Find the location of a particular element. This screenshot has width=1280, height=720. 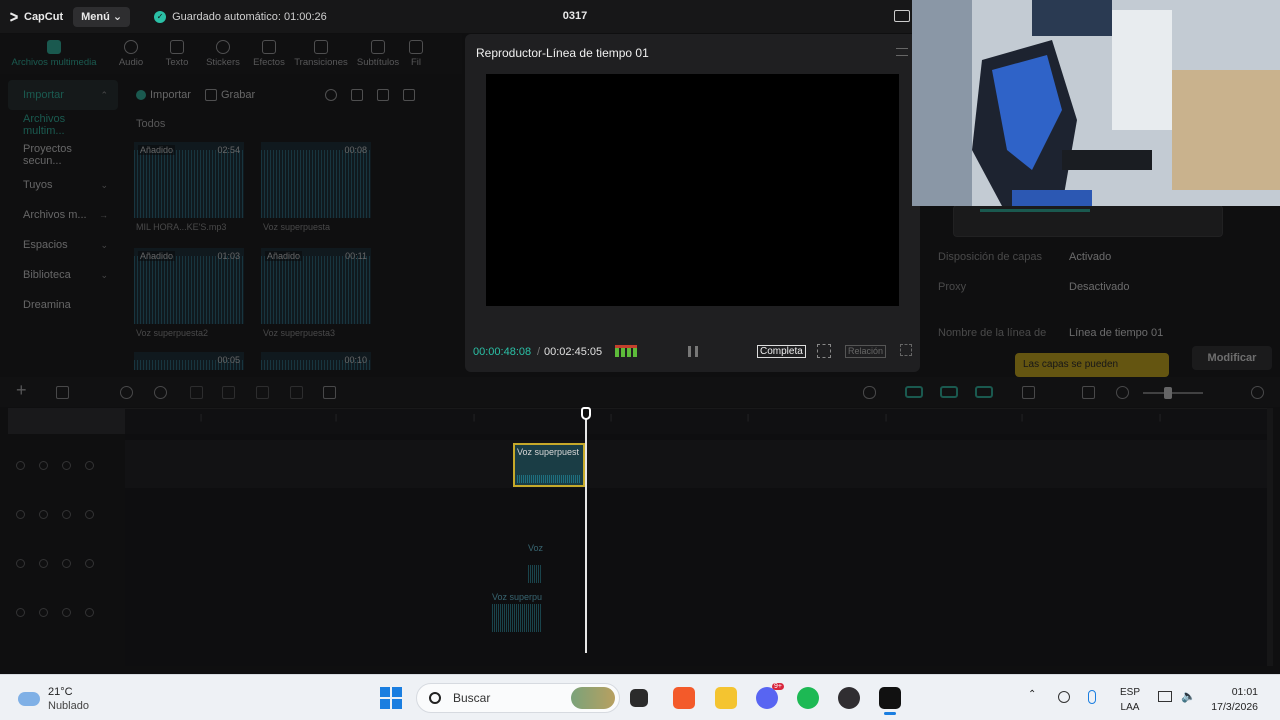

zoom-slider is located at coordinates (1173, 393).